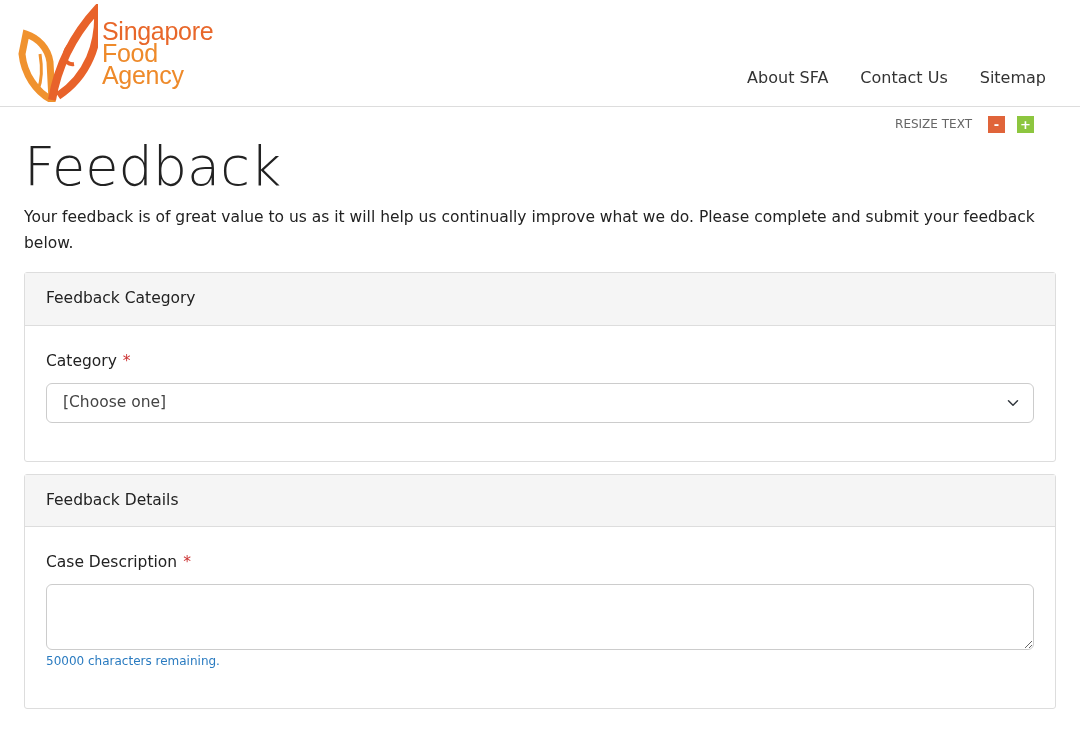  I want to click on page-title: Feedback, so click(153, 167).